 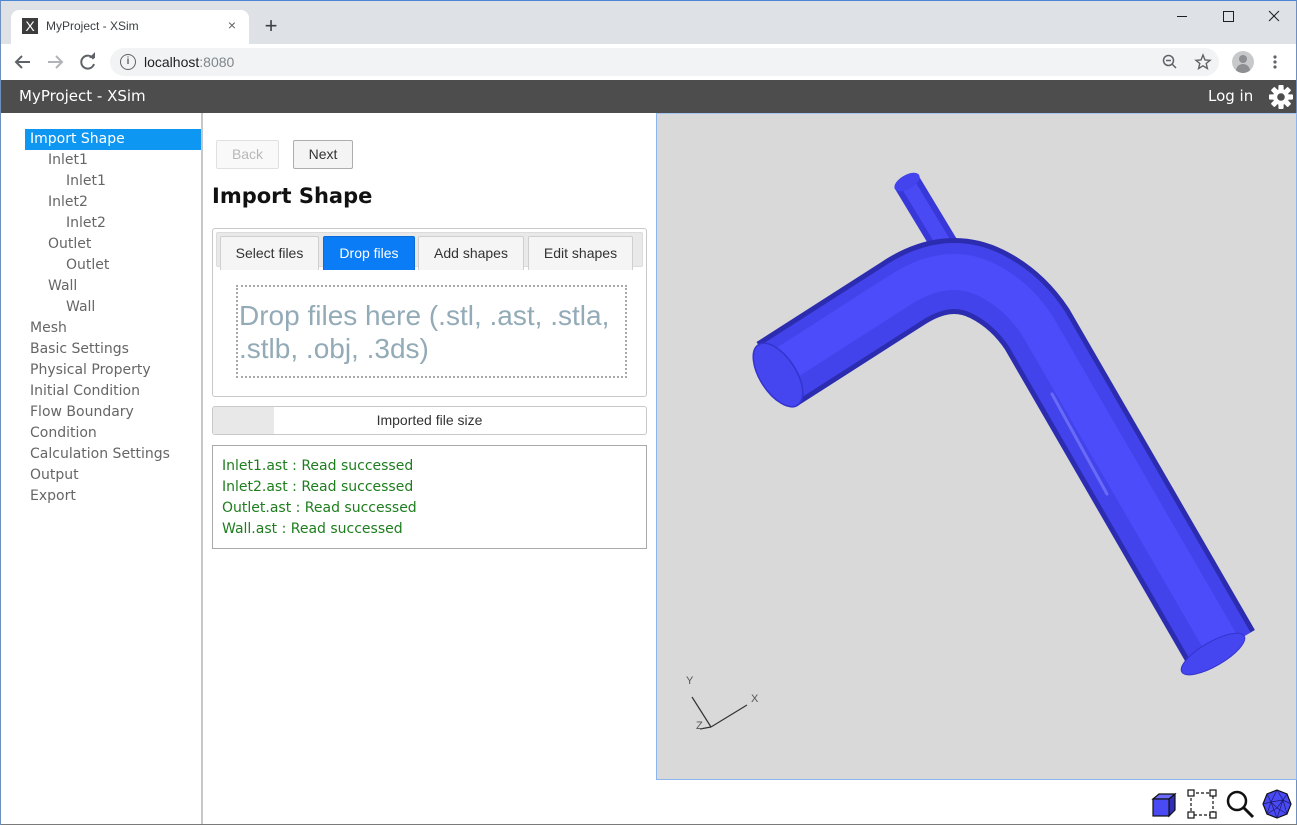 I want to click on log-line: Outlet.ast : Read successed, so click(x=319, y=508).